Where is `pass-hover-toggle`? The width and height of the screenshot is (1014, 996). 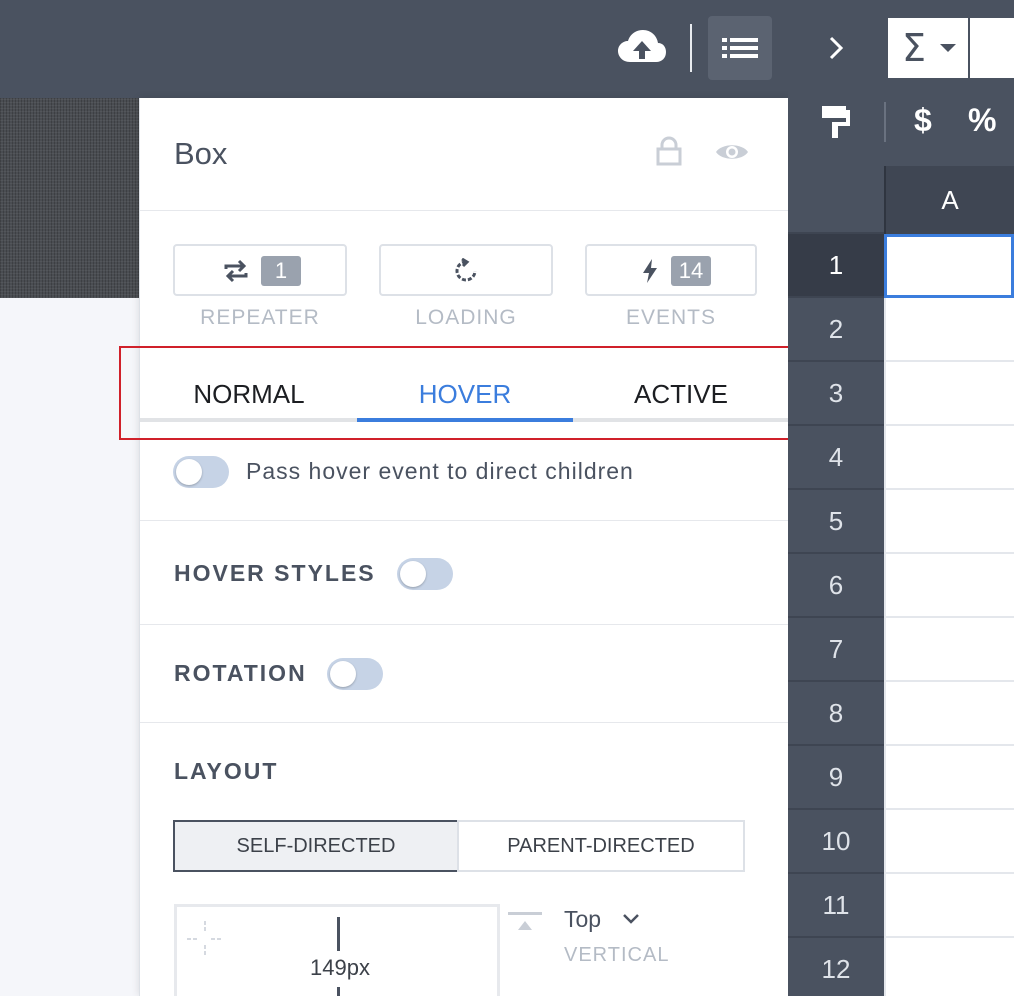
pass-hover-toggle is located at coordinates (201, 472).